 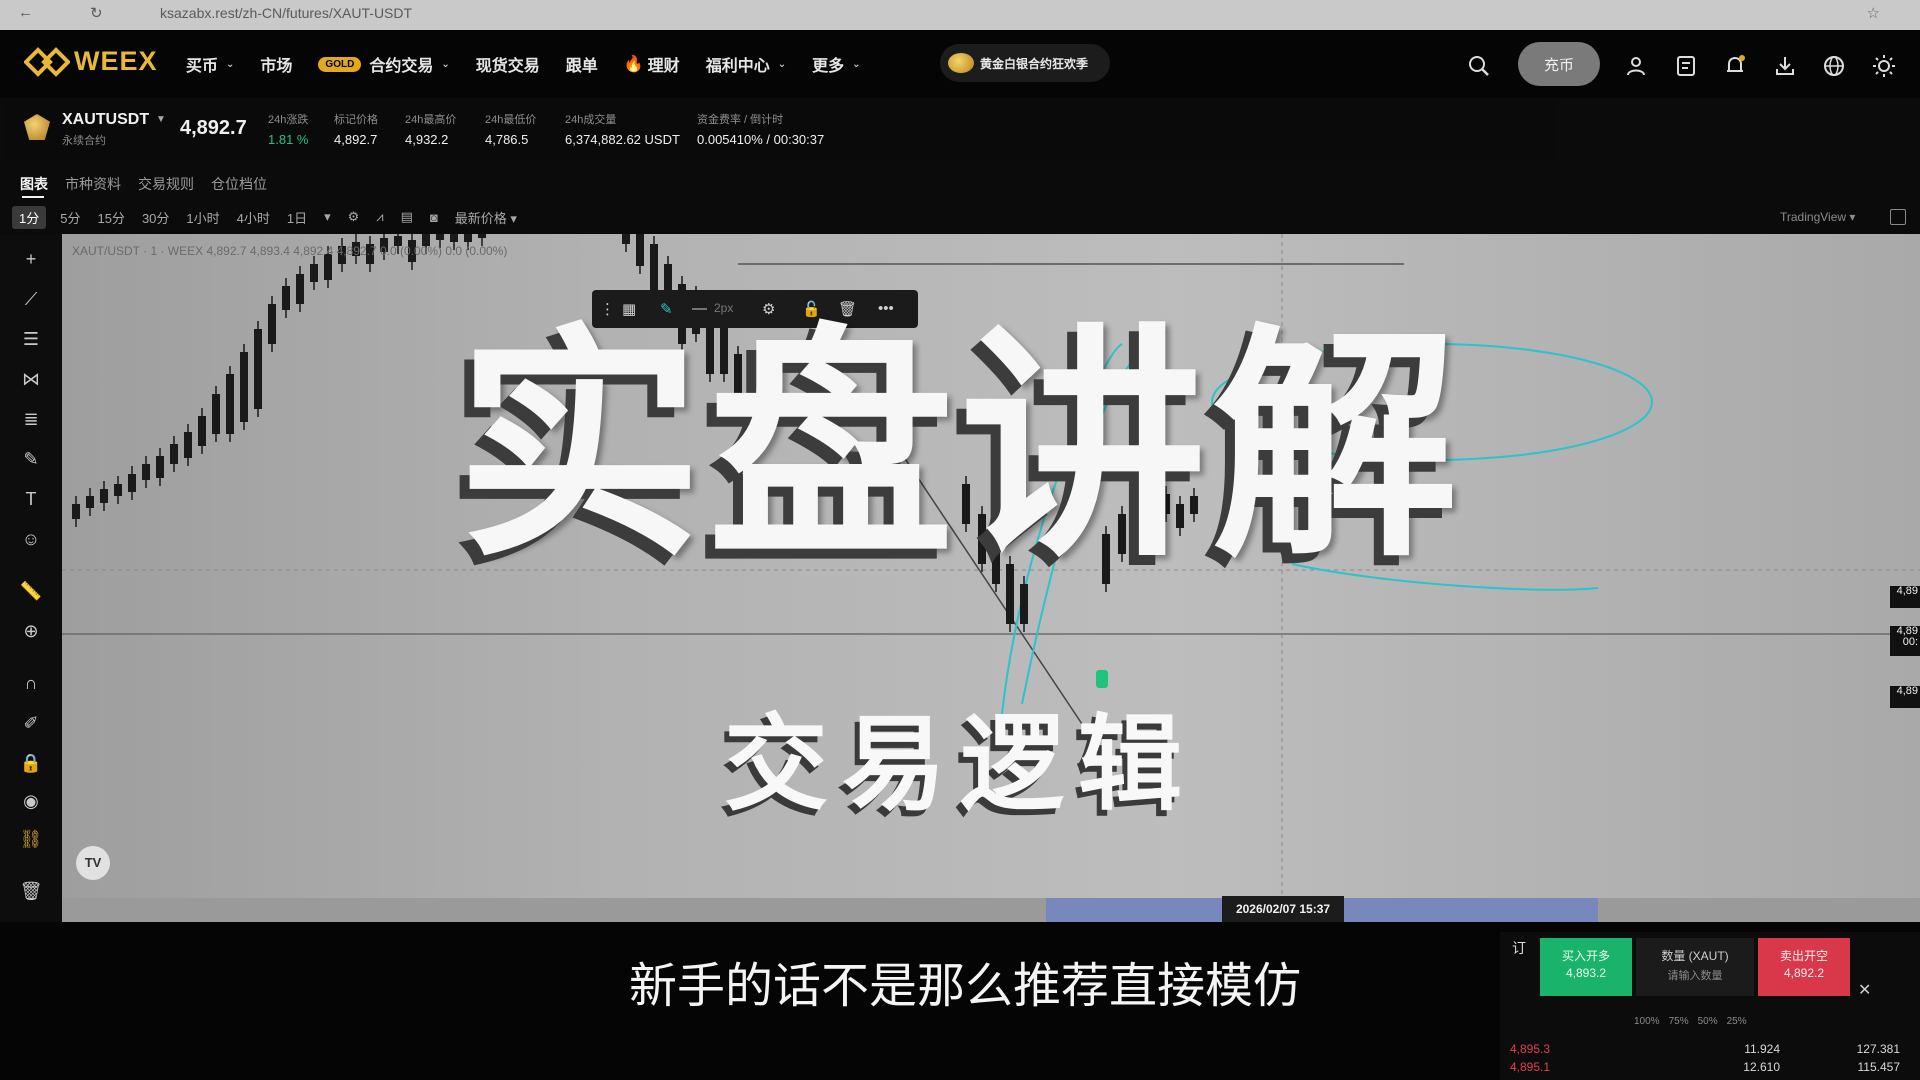 What do you see at coordinates (286, 13) in the screenshot?
I see `address-bar: ksazabx.rest/zh-CN/futures/XAUT-USDT` at bounding box center [286, 13].